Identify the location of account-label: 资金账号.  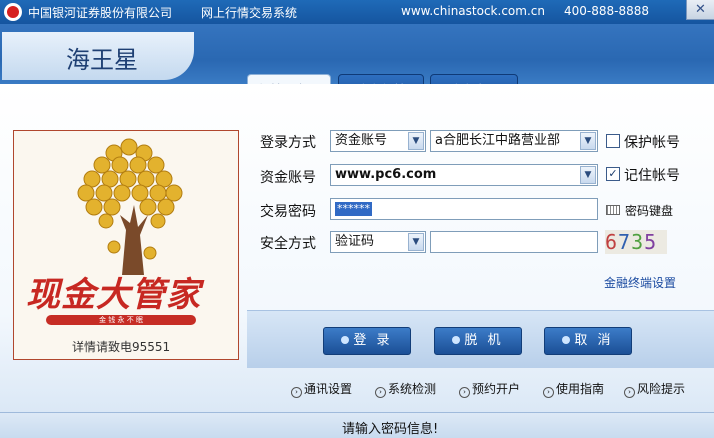
(288, 178).